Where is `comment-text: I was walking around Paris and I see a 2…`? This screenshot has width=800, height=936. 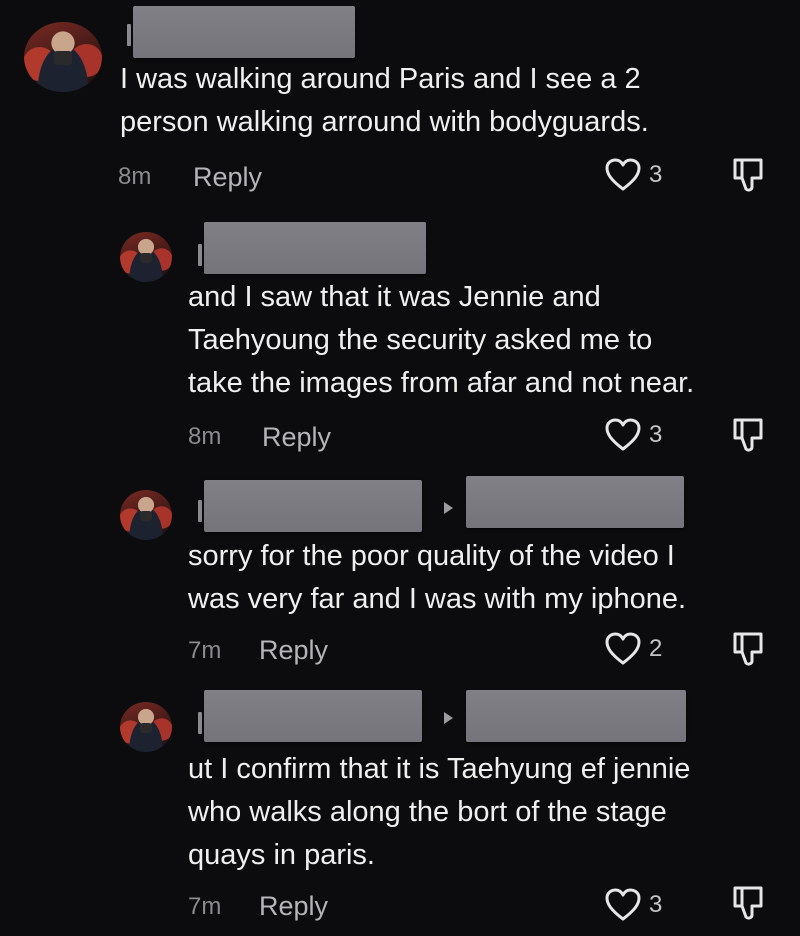 comment-text: I was walking around Paris and I see a 2… is located at coordinates (384, 100).